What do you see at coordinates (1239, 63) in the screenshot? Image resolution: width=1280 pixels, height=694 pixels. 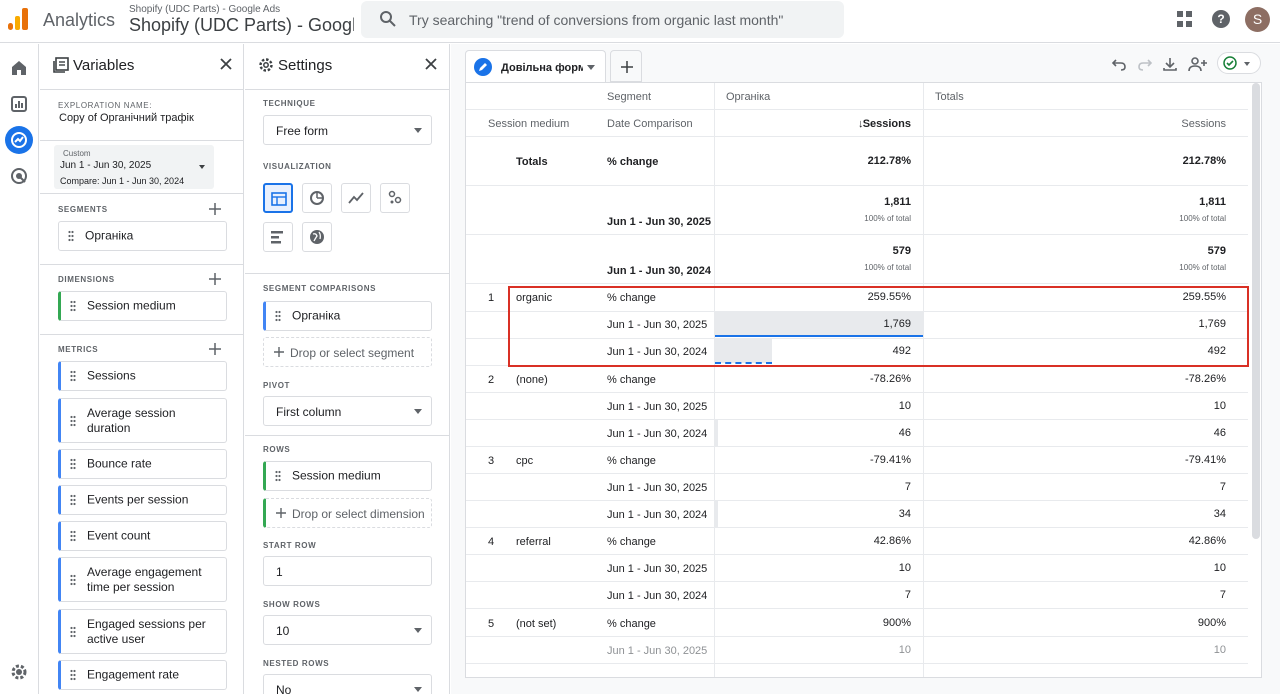 I see `status-dropdown` at bounding box center [1239, 63].